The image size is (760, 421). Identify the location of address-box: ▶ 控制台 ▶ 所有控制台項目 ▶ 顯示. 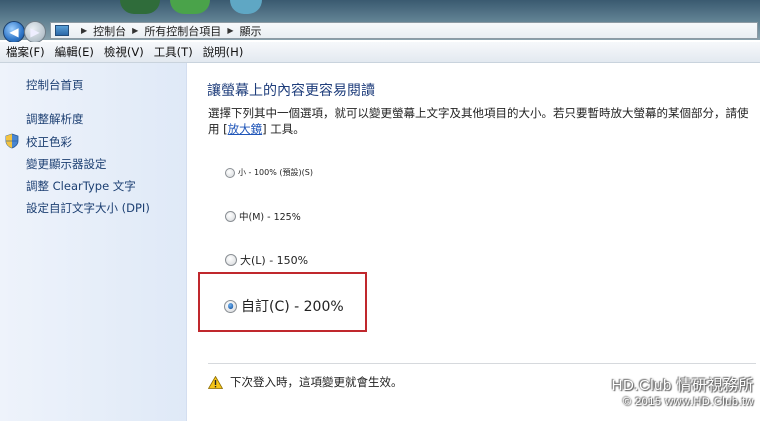
(404, 30).